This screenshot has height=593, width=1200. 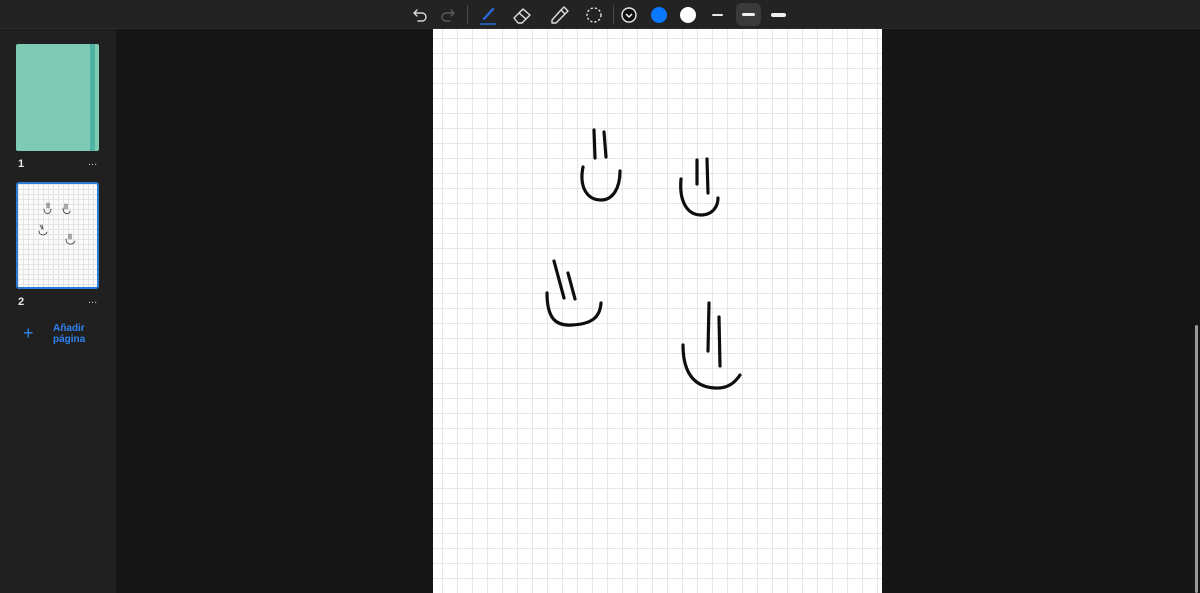 What do you see at coordinates (57, 97) in the screenshot?
I see `page-thumbnail-cover` at bounding box center [57, 97].